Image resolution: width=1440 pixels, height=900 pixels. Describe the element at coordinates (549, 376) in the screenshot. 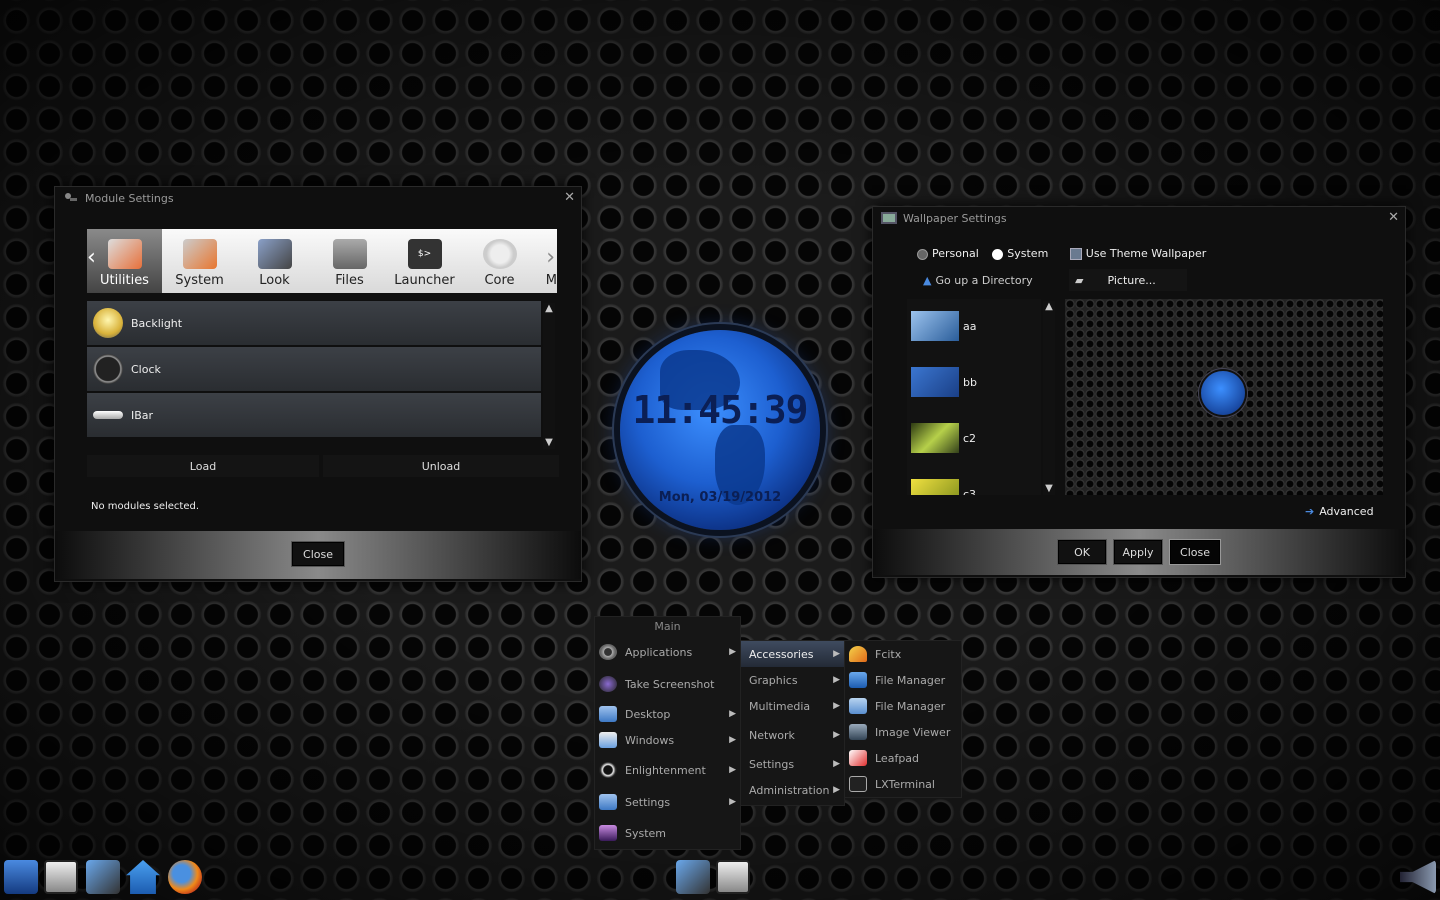

I see `module-list-scrollbar: ▲ ▼` at that location.